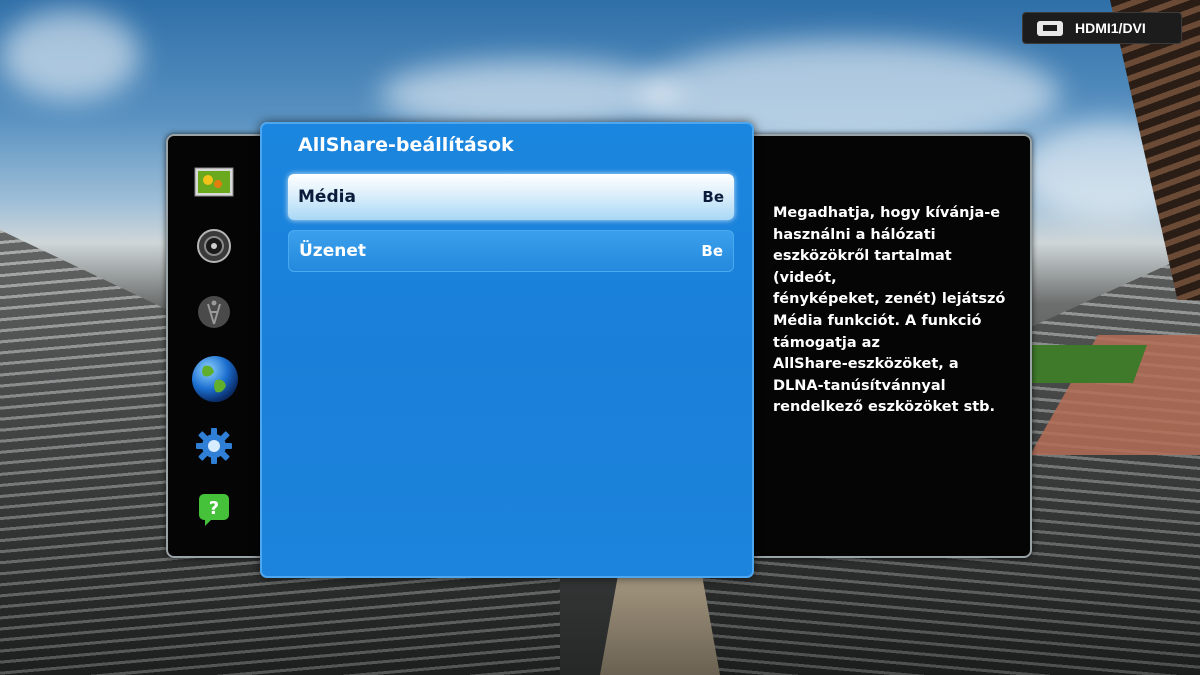 The image size is (1200, 675). I want to click on menu-item-media: Média Be, so click(511, 197).